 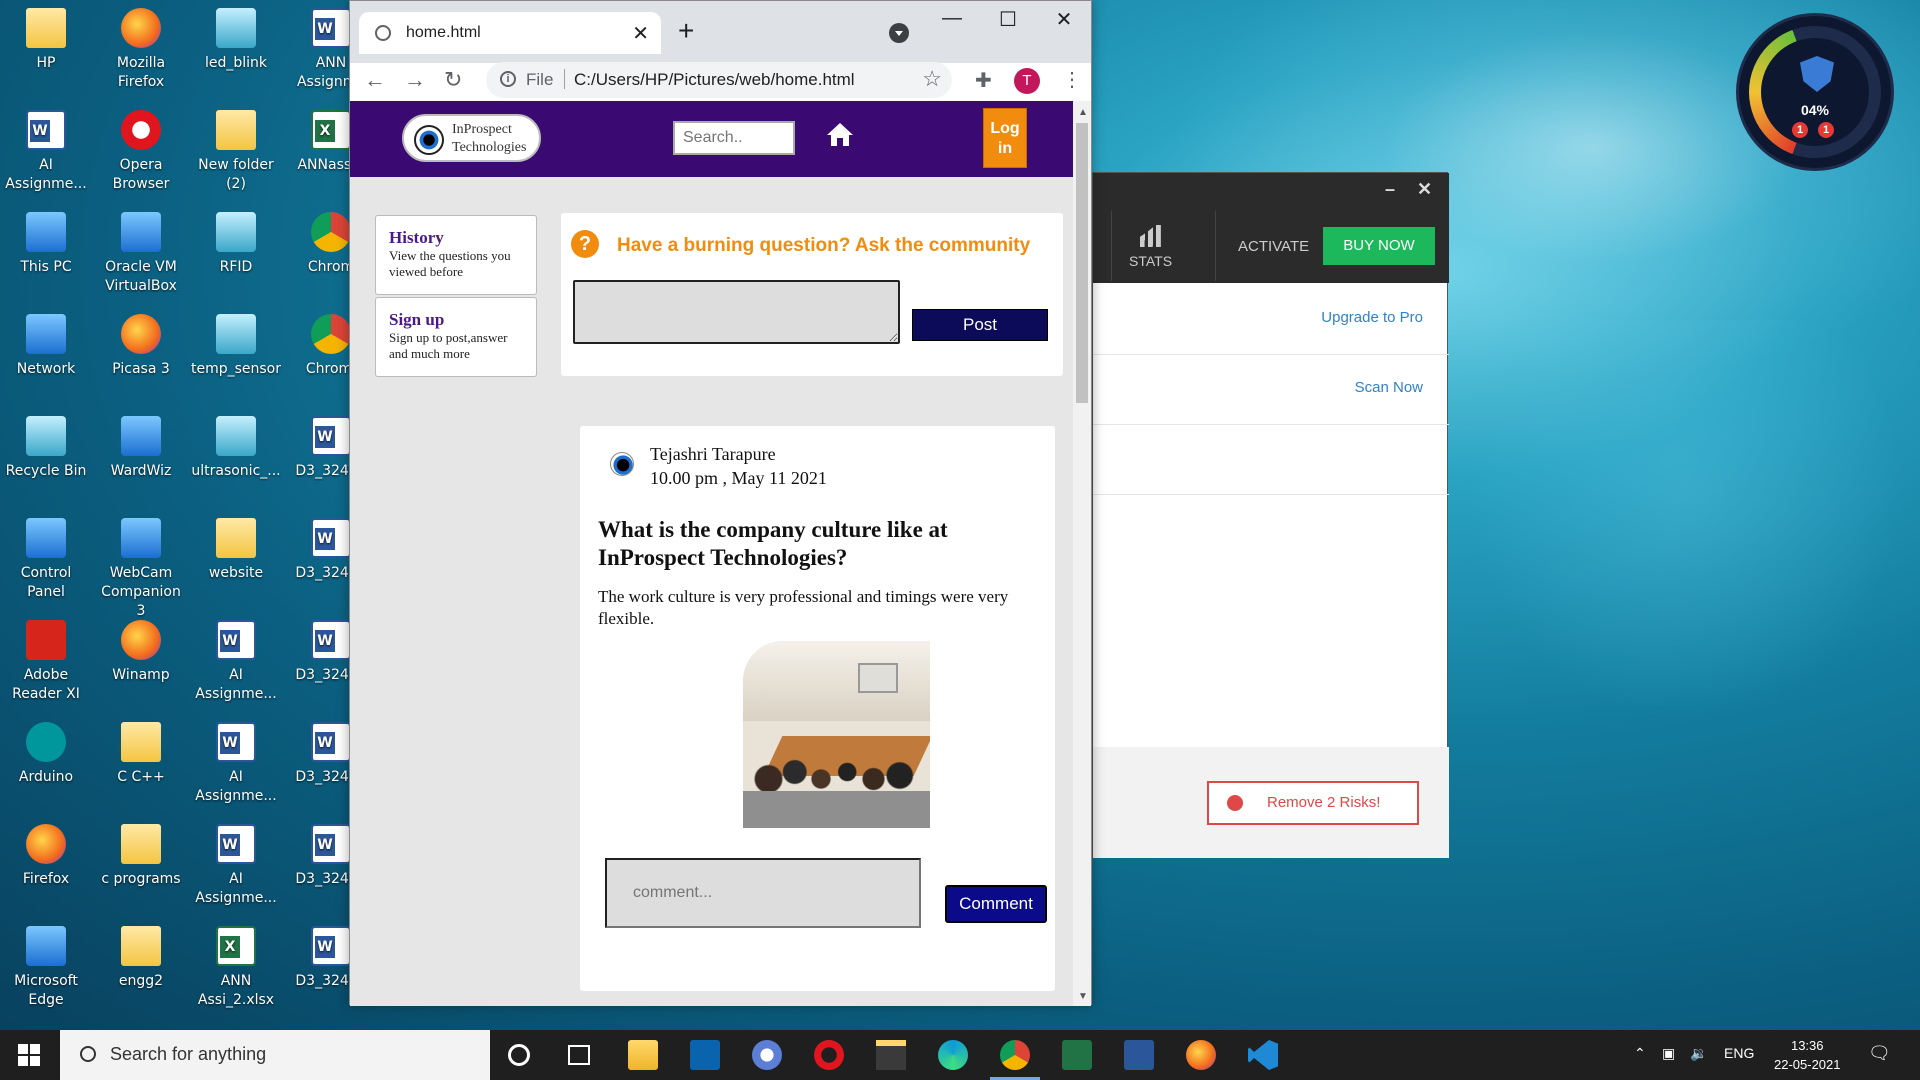 I want to click on site-logo: InProspect Technologies, so click(x=471, y=138).